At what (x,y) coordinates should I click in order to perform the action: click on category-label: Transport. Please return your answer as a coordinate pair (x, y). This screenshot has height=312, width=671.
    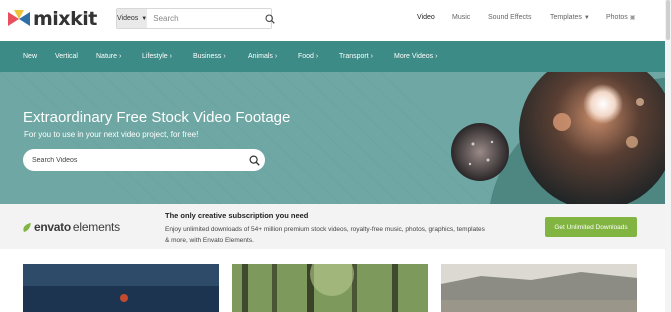
    Looking at the image, I should click on (354, 56).